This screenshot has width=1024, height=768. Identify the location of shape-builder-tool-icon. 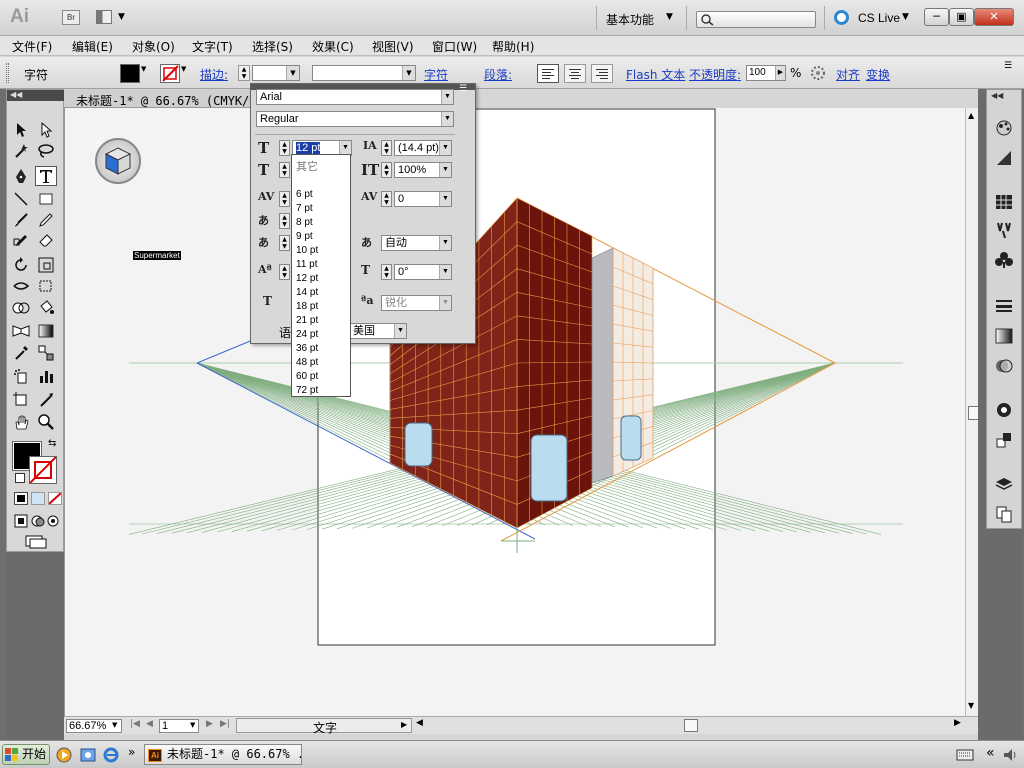
(21, 308).